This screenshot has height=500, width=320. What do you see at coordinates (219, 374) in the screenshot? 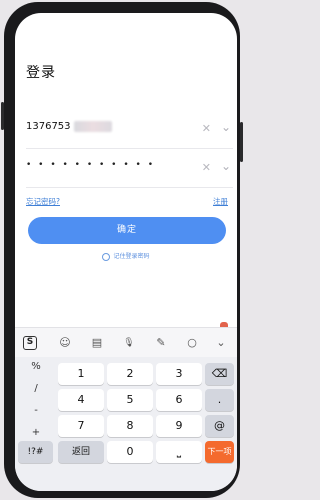
I see `backspace-key: ⌫` at bounding box center [219, 374].